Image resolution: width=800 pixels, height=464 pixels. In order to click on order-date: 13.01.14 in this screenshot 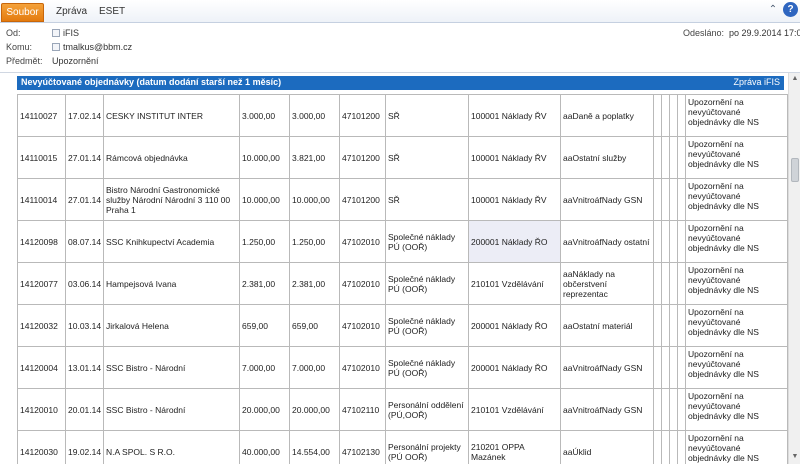, I will do `click(84, 367)`.